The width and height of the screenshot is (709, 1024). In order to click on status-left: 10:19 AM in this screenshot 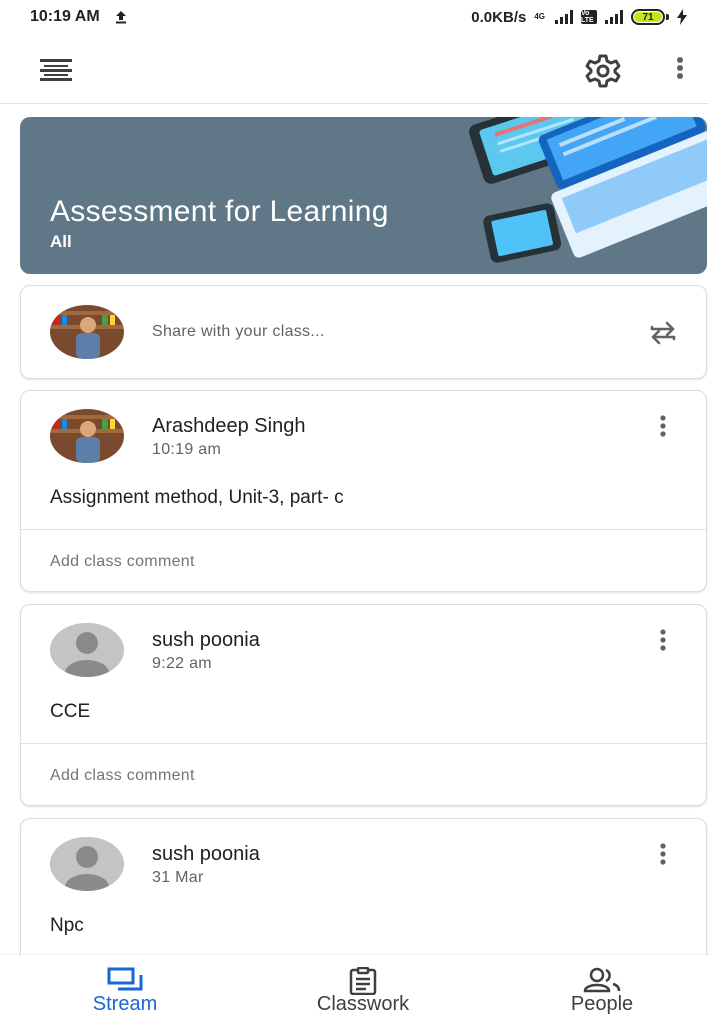, I will do `click(79, 17)`.